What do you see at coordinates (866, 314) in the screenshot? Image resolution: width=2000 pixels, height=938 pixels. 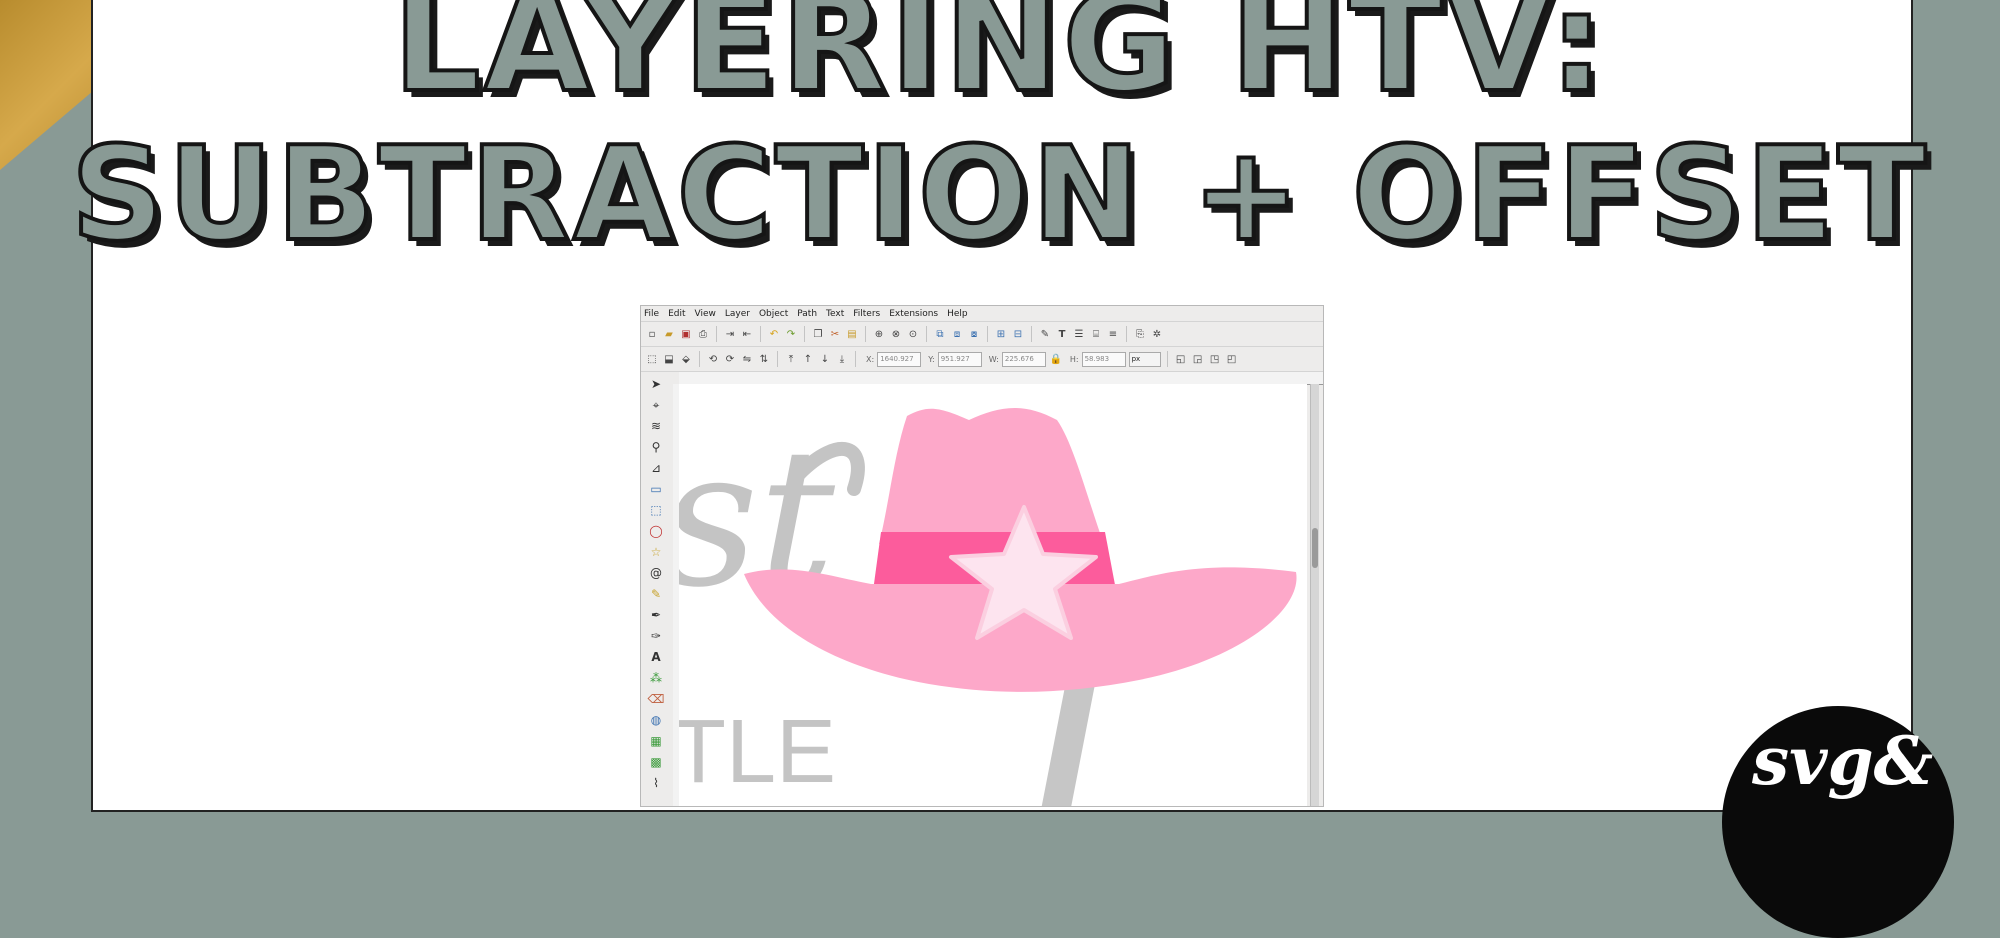 I see `menu-filters: Filters` at bounding box center [866, 314].